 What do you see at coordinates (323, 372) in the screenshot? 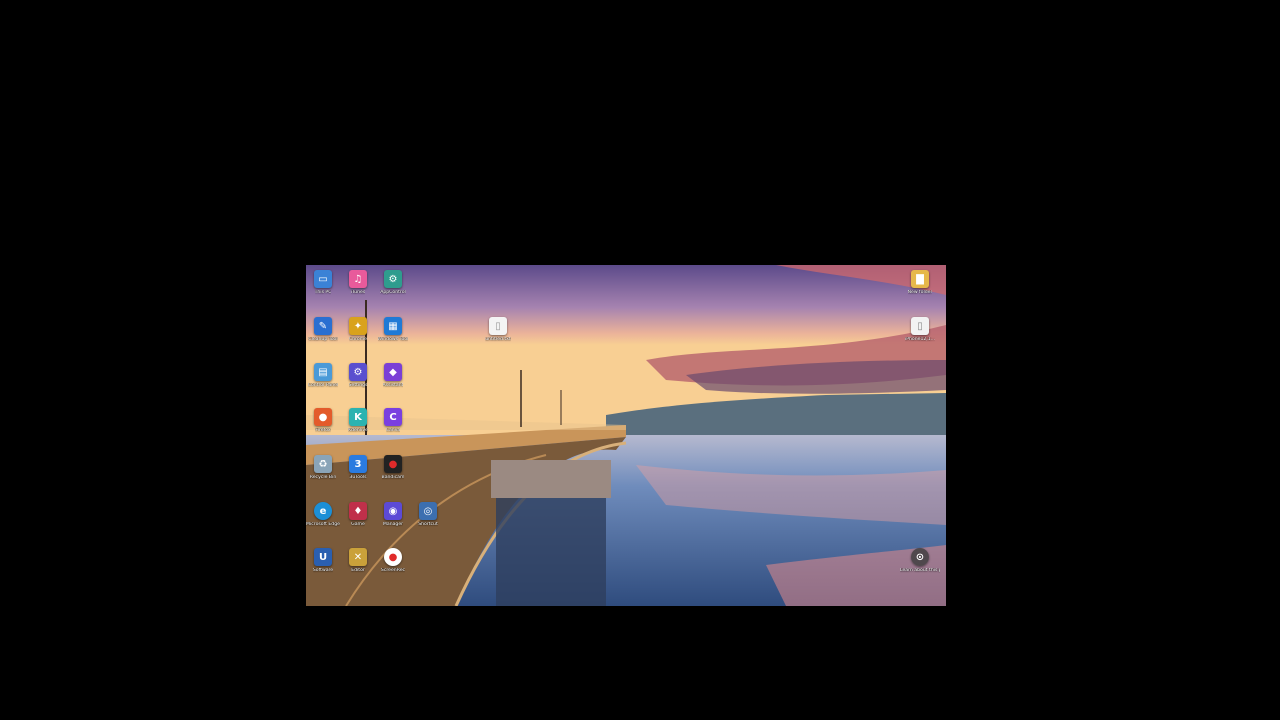
I see `control-panel-icon-glyph: ▤` at bounding box center [323, 372].